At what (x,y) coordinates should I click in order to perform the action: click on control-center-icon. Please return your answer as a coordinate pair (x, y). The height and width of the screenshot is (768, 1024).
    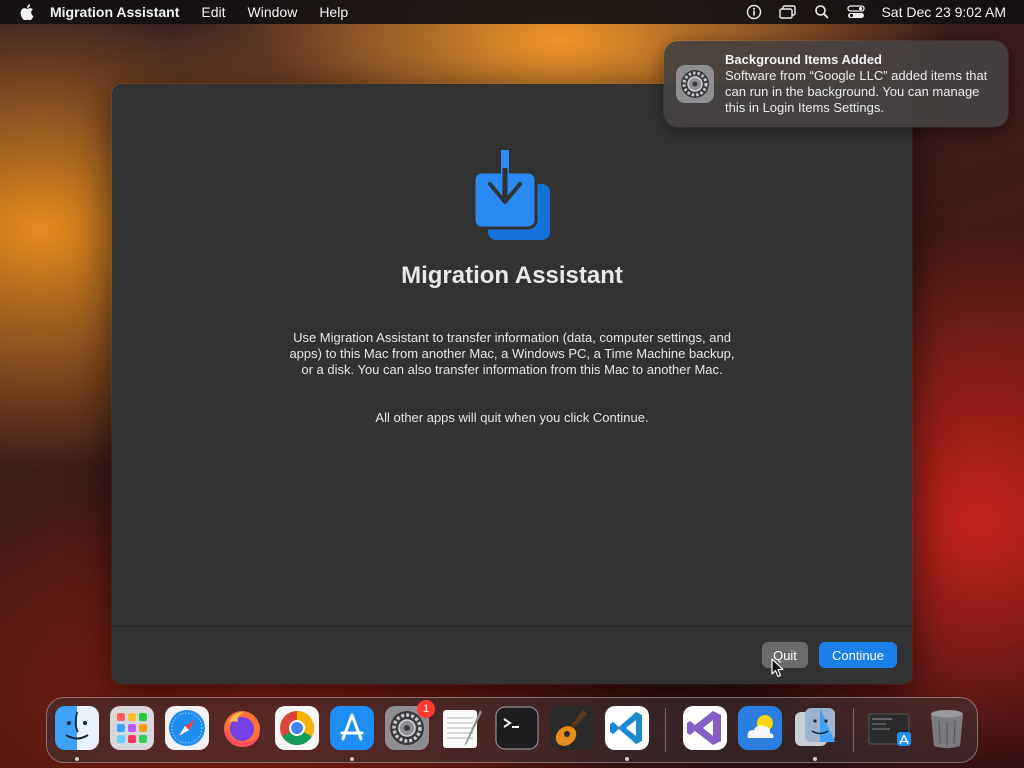
    Looking at the image, I should click on (856, 12).